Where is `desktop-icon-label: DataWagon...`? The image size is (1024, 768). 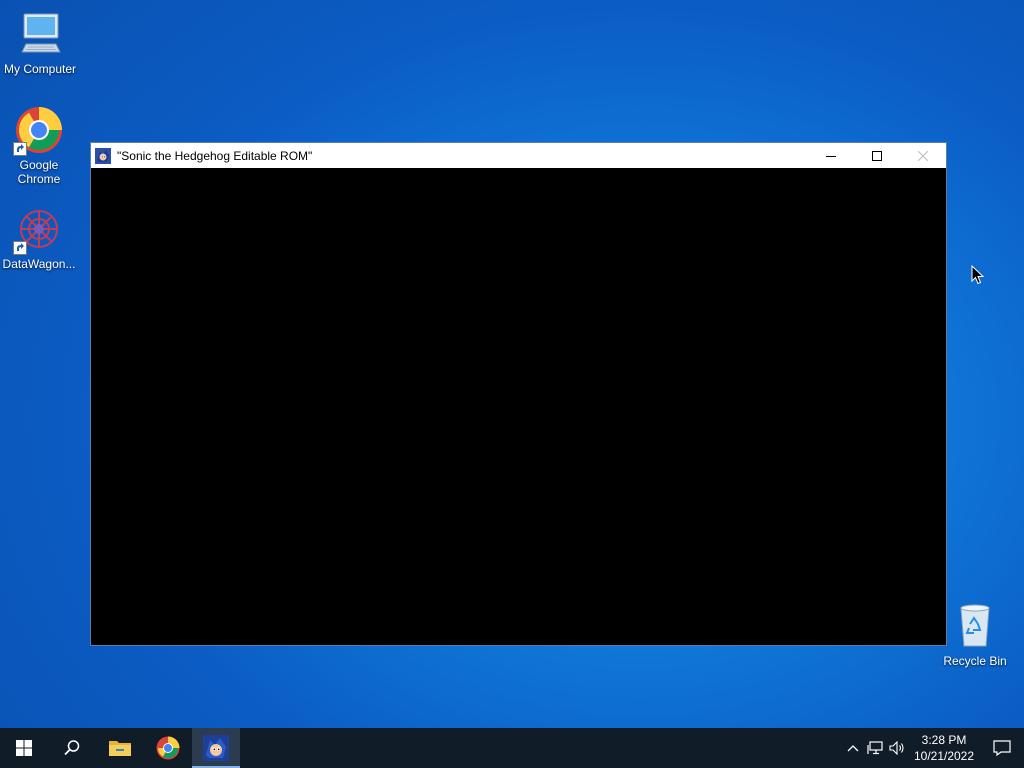 desktop-icon-label: DataWagon... is located at coordinates (39, 264).